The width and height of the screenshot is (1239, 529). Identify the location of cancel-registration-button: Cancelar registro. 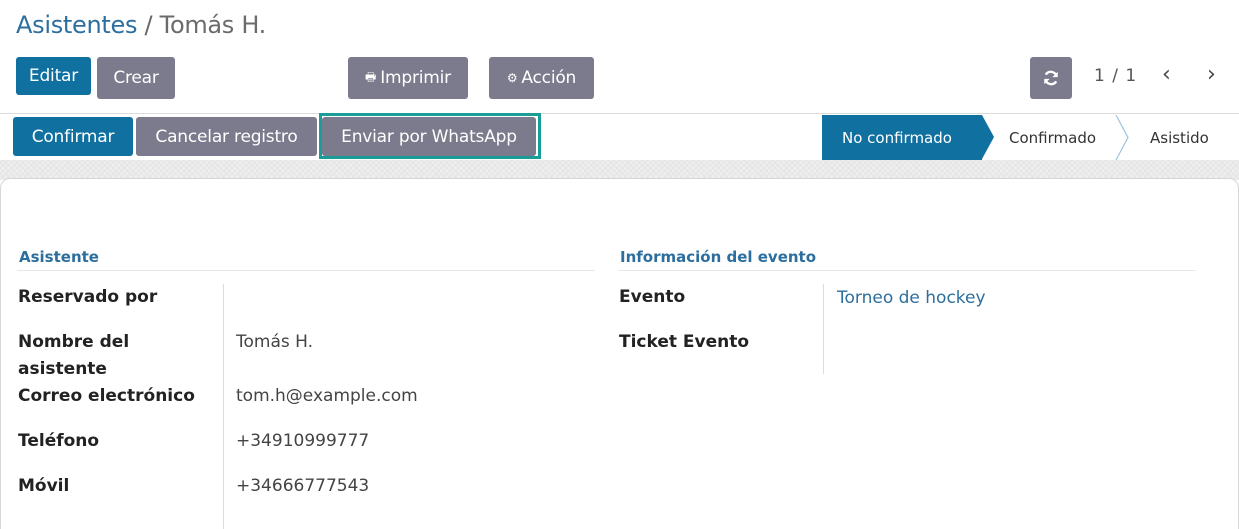
(226, 136).